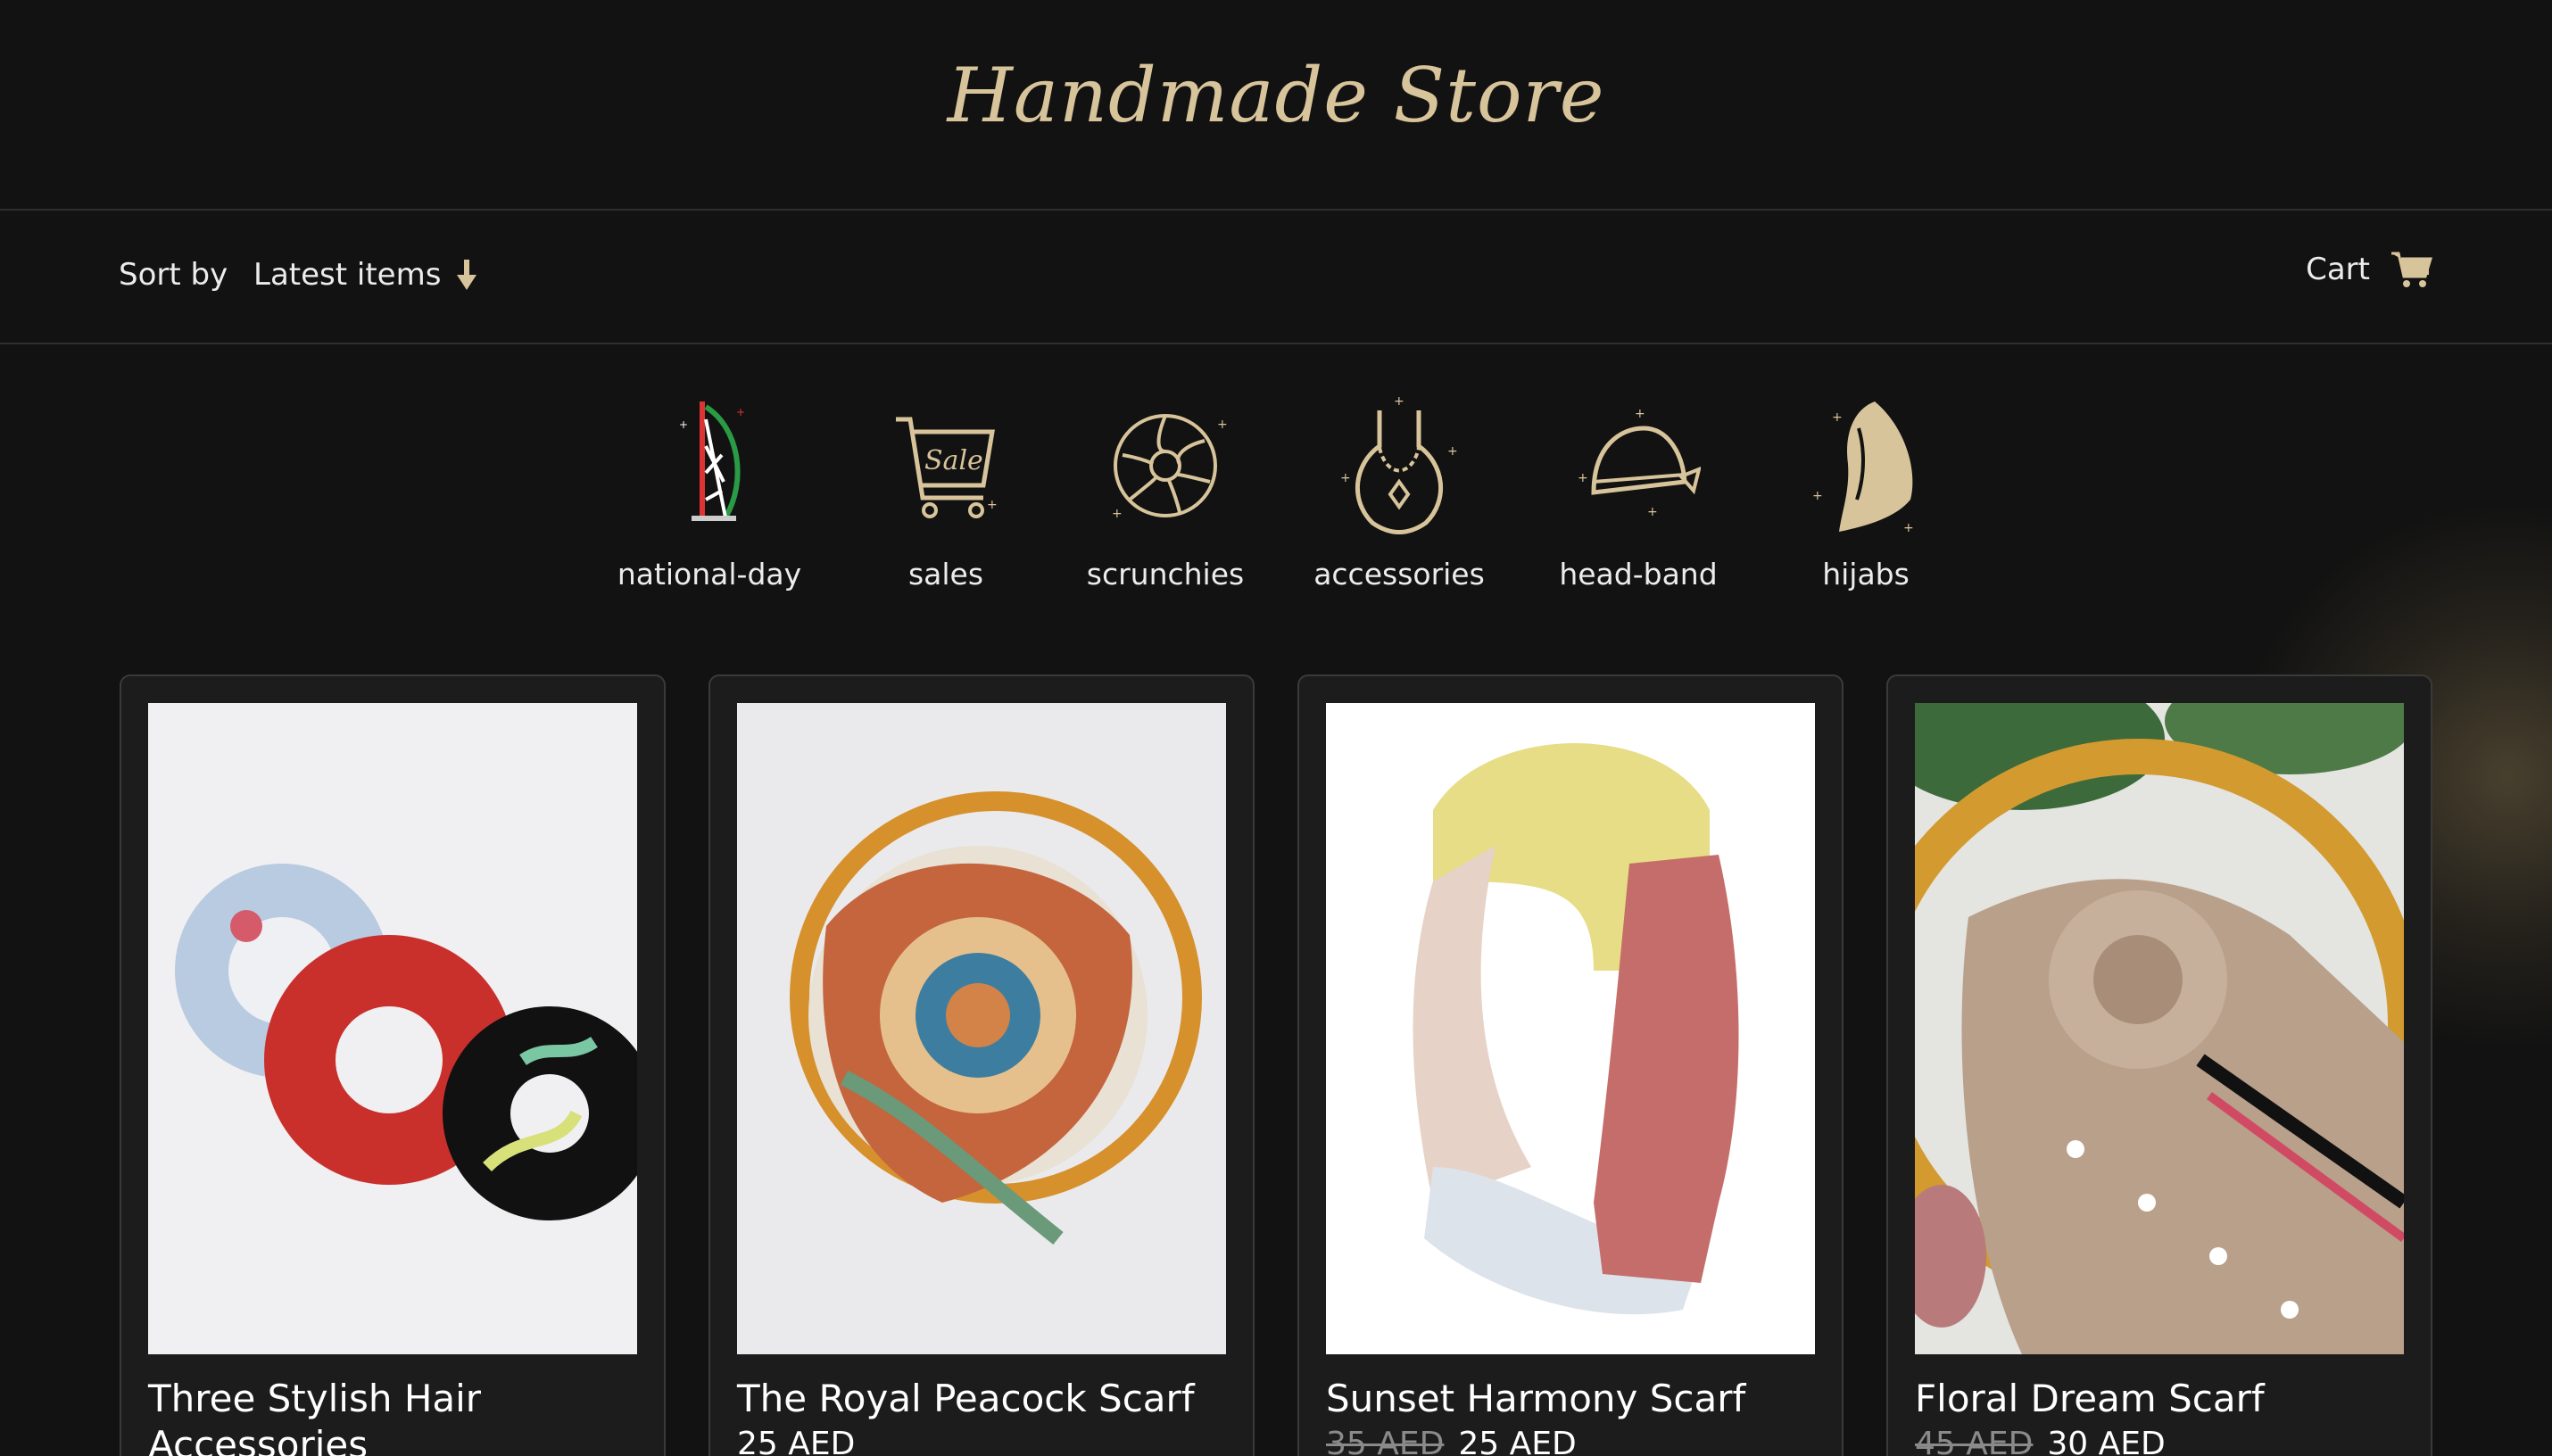 This screenshot has width=2552, height=1456. Describe the element at coordinates (712, 461) in the screenshot. I see `burj-al-arab-icon: + +` at that location.